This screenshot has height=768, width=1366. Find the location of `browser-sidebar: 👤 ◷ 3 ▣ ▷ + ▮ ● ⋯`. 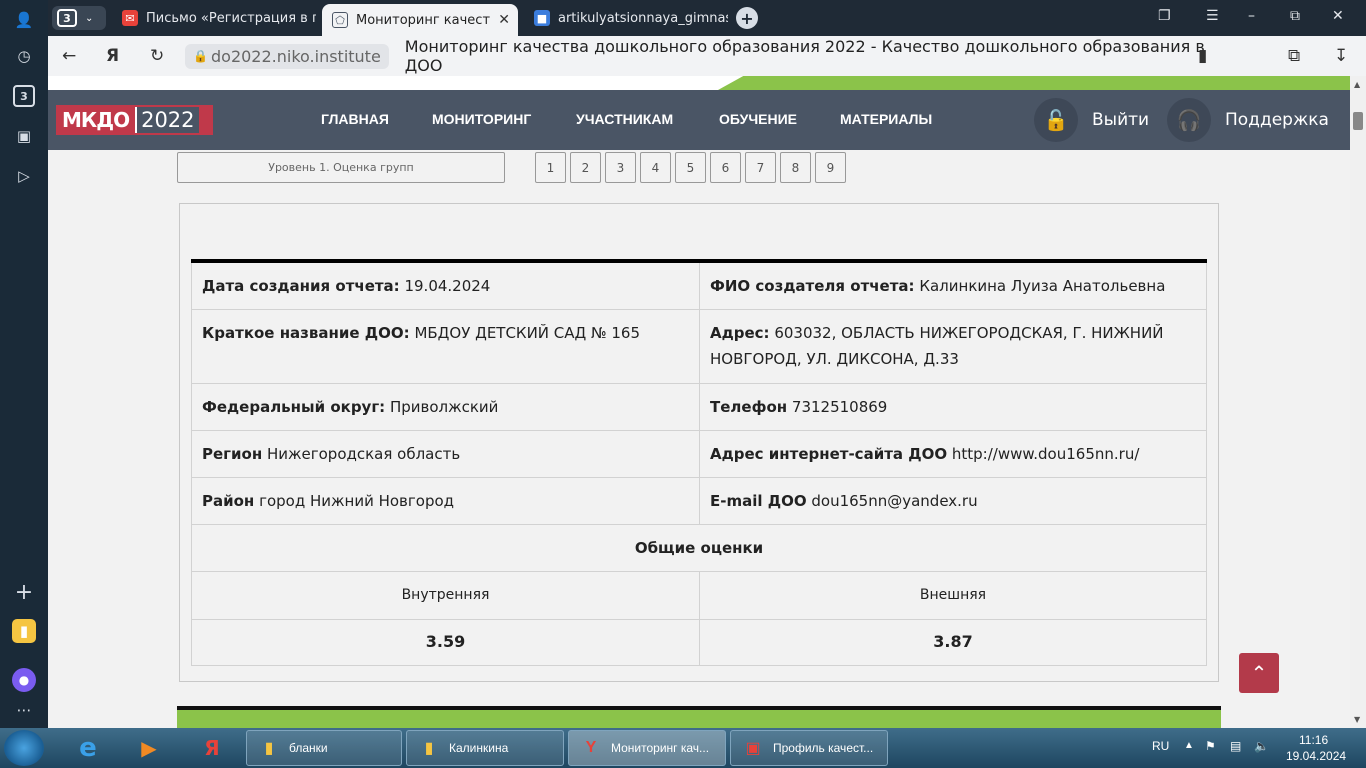

browser-sidebar: 👤 ◷ 3 ▣ ▷ + ▮ ● ⋯ is located at coordinates (24, 364).